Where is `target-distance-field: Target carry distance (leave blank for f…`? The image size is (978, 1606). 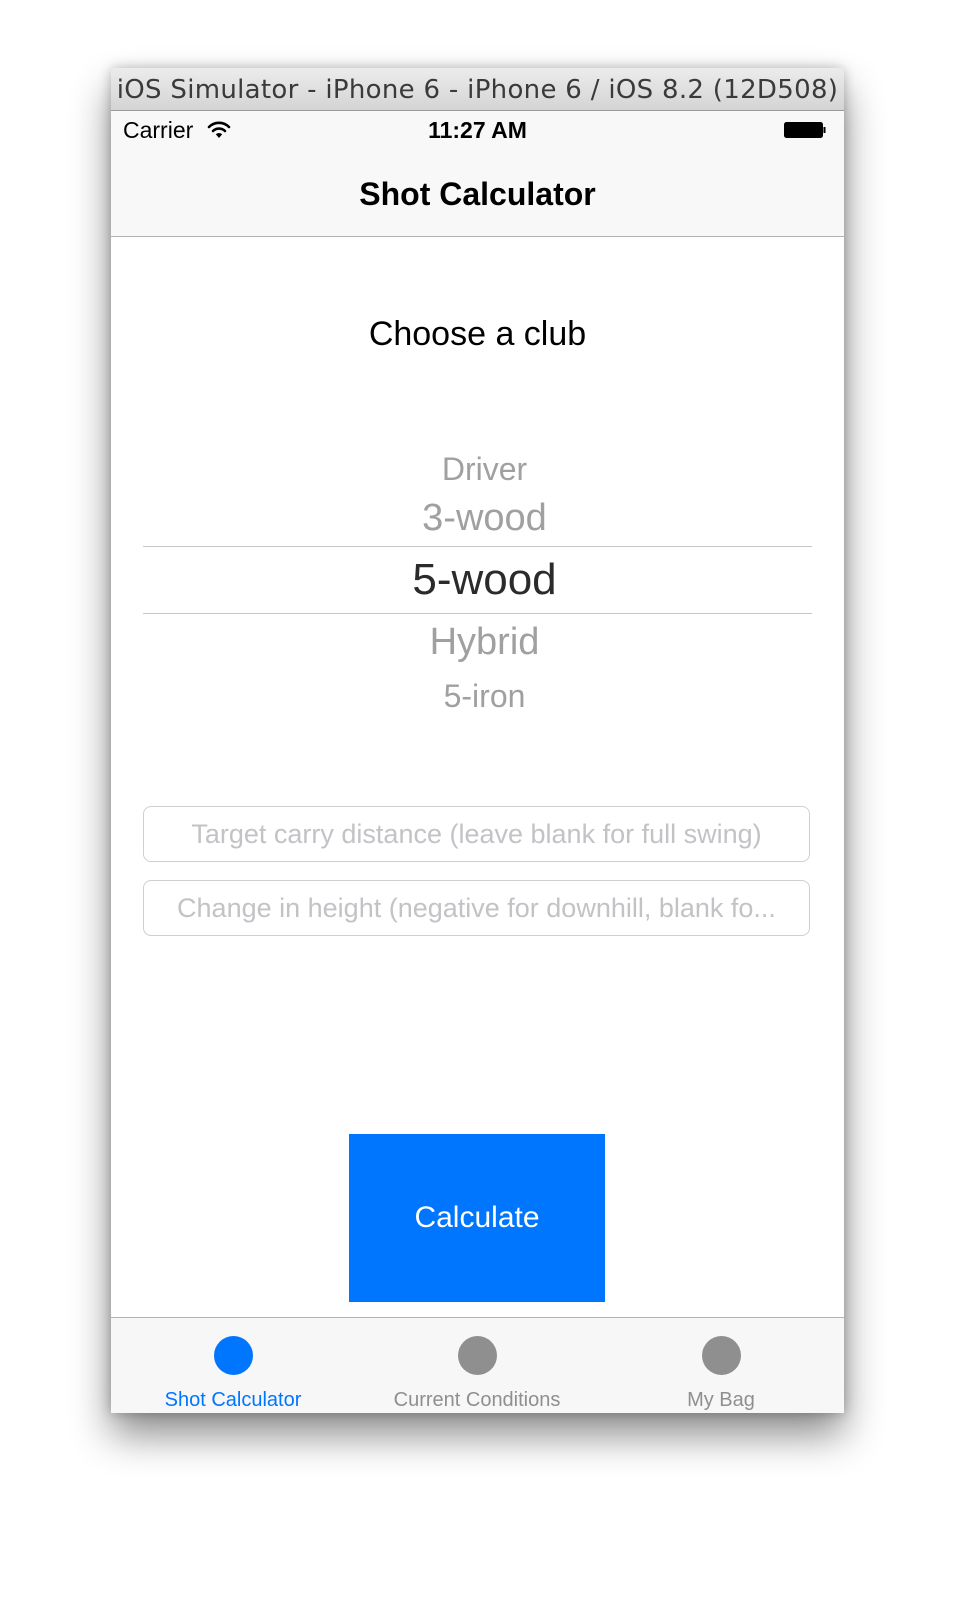
target-distance-field: Target carry distance (leave blank for f… is located at coordinates (476, 834).